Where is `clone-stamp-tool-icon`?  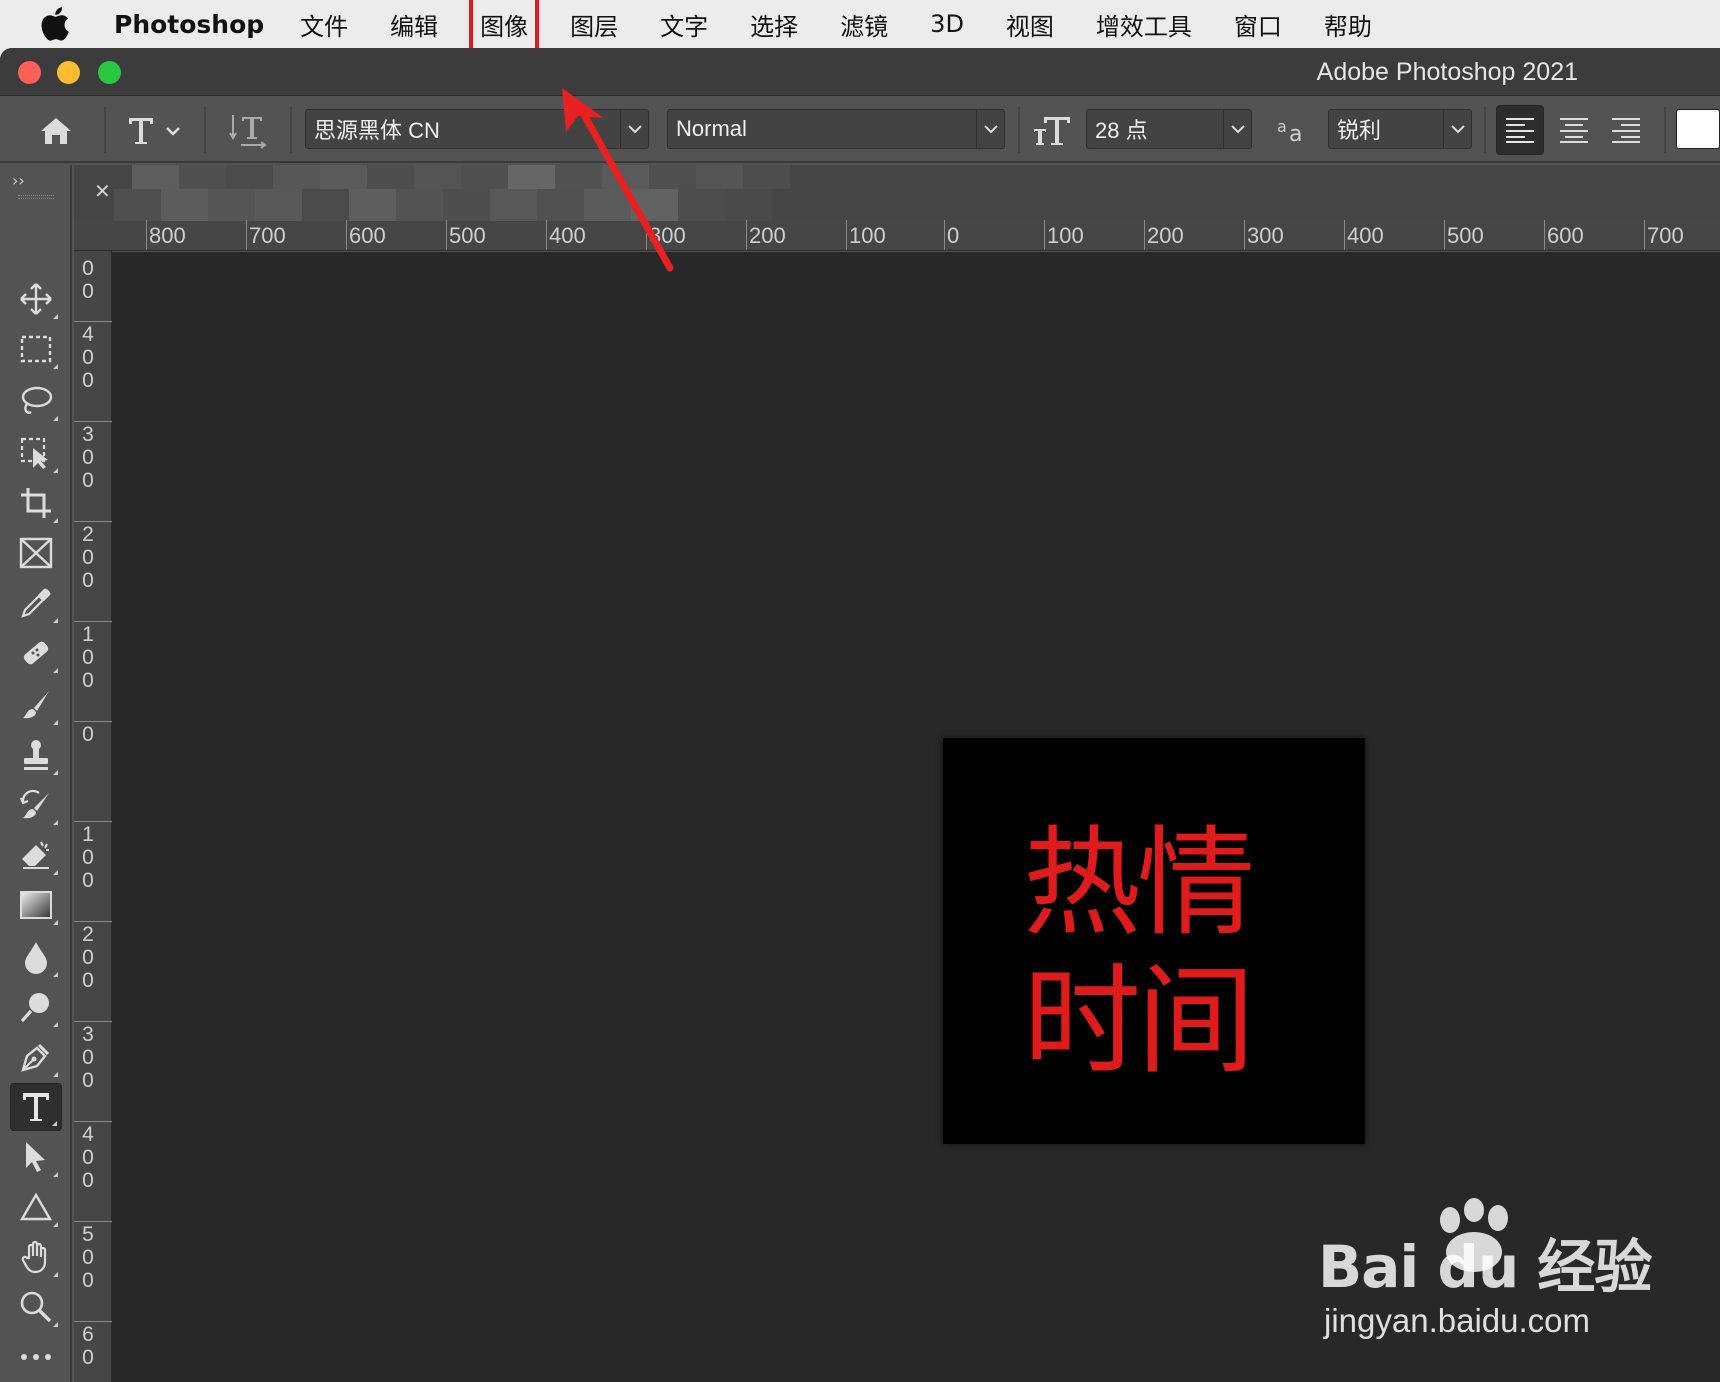
clone-stamp-tool-icon is located at coordinates (36, 755).